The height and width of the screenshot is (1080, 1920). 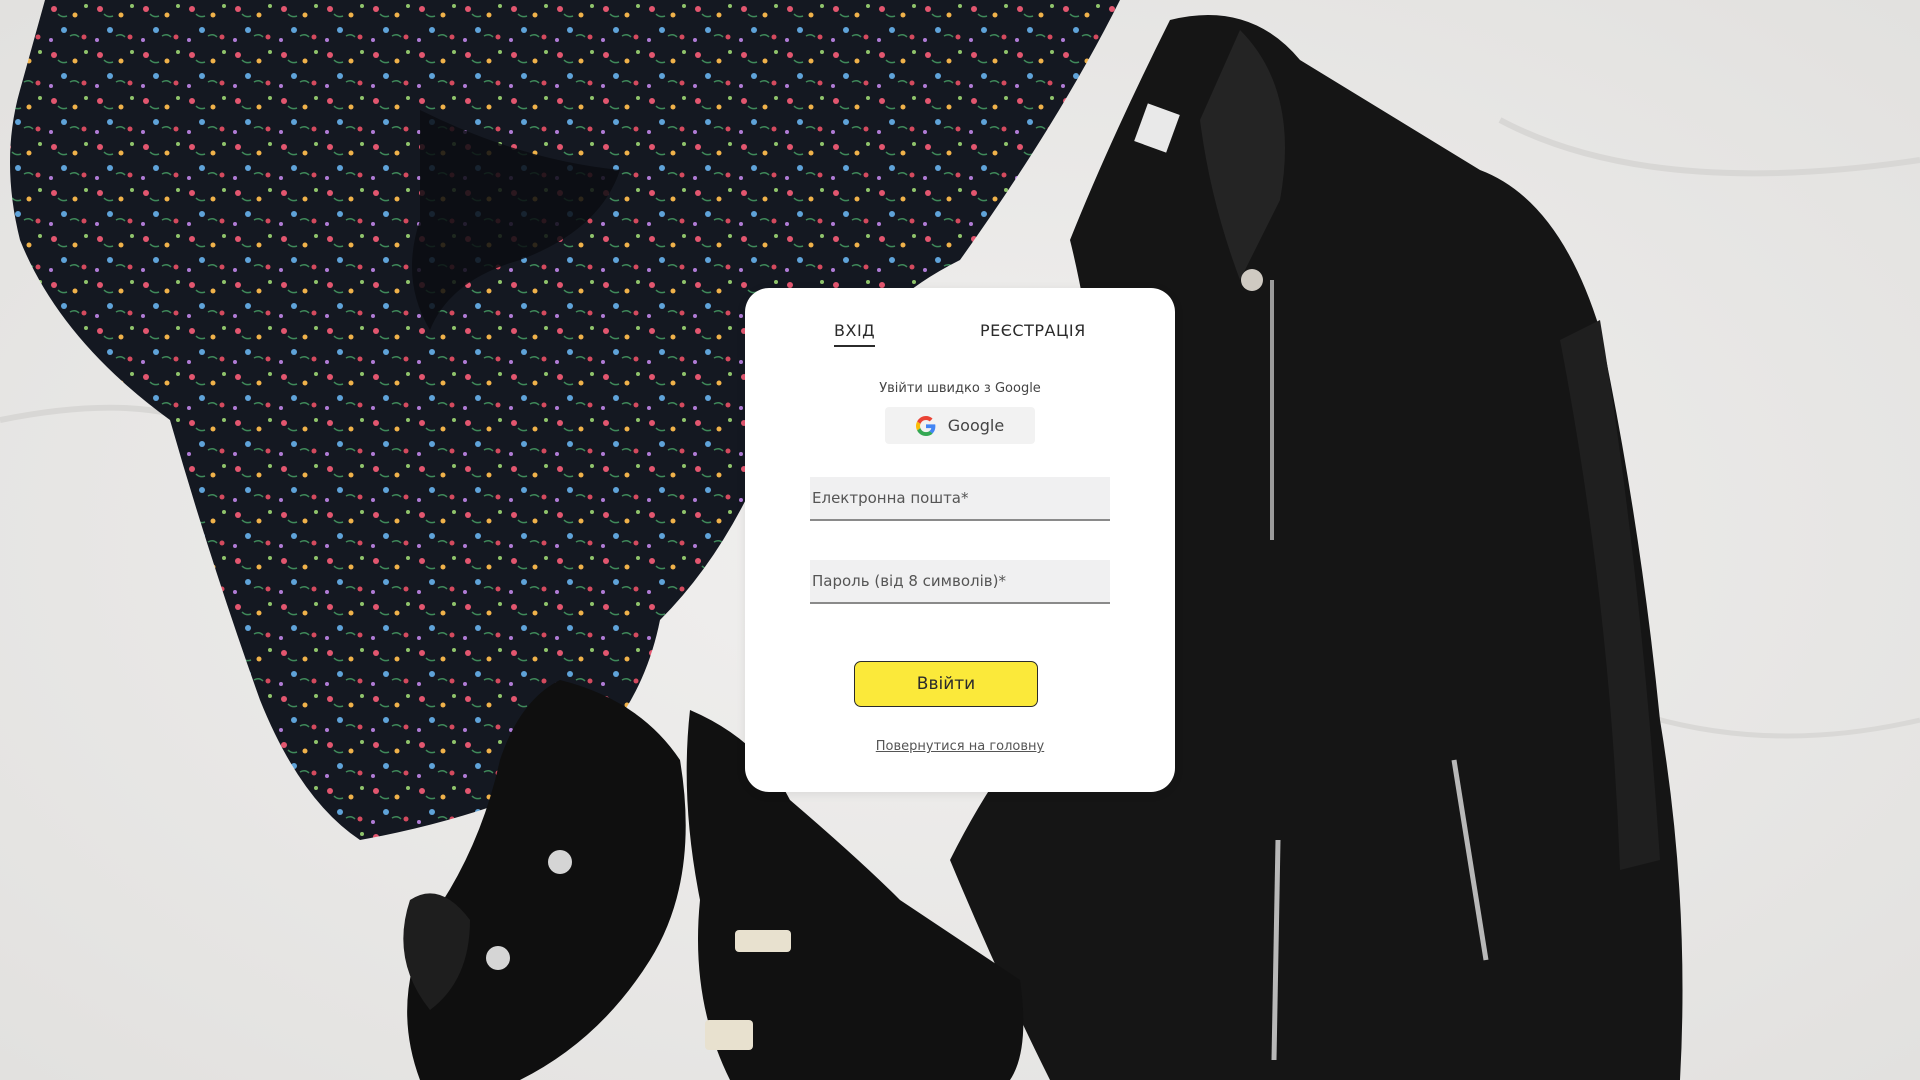 I want to click on google-login-button: Google, so click(x=960, y=425).